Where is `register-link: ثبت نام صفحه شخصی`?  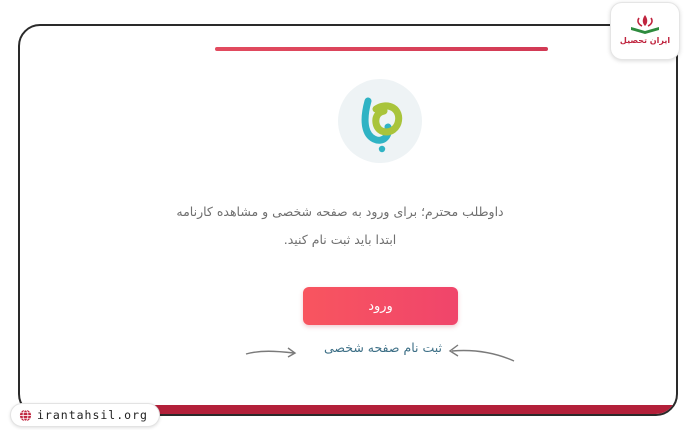
register-link: ثبت نام صفحه شخصی is located at coordinates (383, 347).